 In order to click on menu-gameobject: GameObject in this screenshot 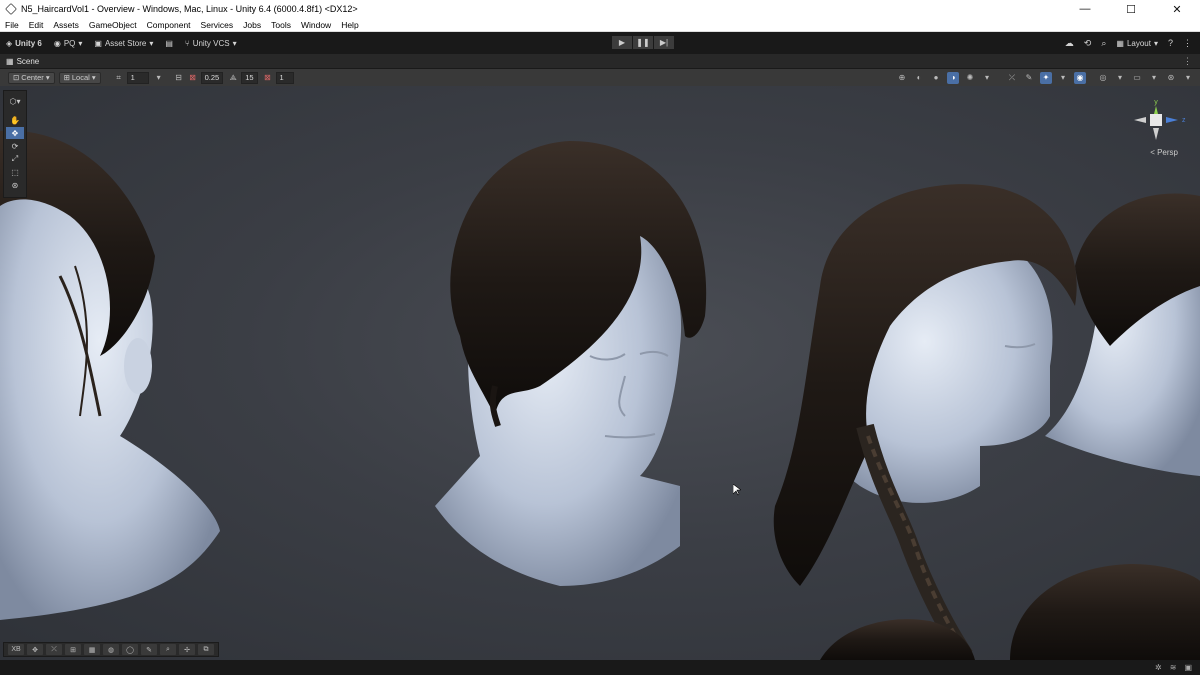, I will do `click(113, 25)`.